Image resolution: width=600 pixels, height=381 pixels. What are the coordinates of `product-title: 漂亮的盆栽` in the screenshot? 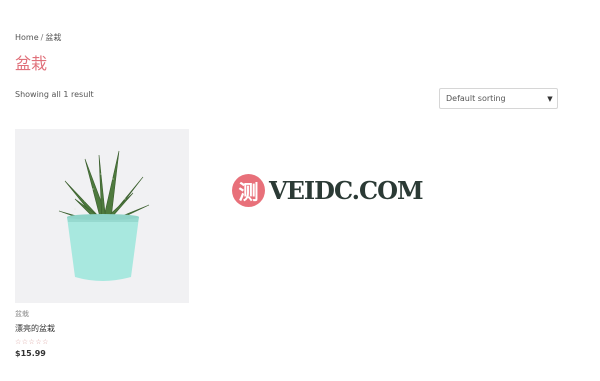 It's located at (102, 328).